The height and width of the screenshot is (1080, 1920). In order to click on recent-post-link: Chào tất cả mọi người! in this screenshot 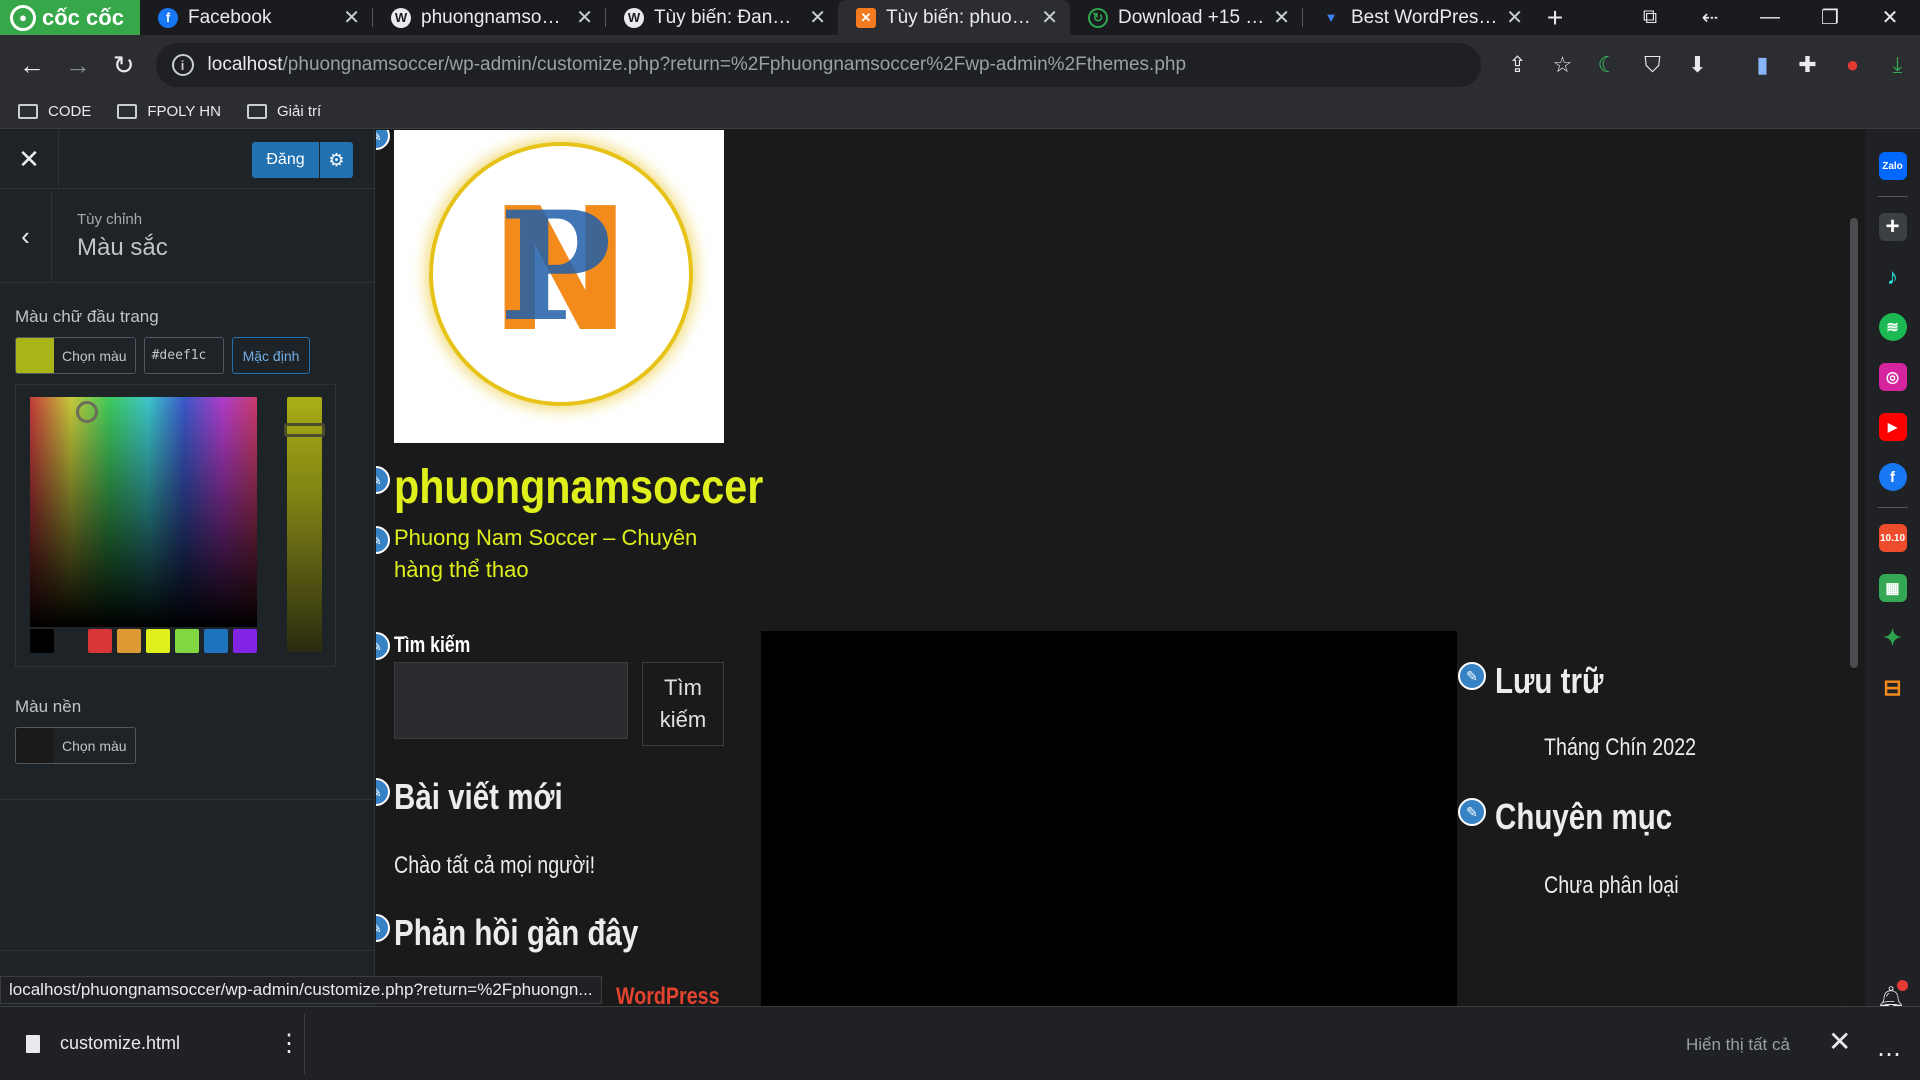, I will do `click(494, 866)`.